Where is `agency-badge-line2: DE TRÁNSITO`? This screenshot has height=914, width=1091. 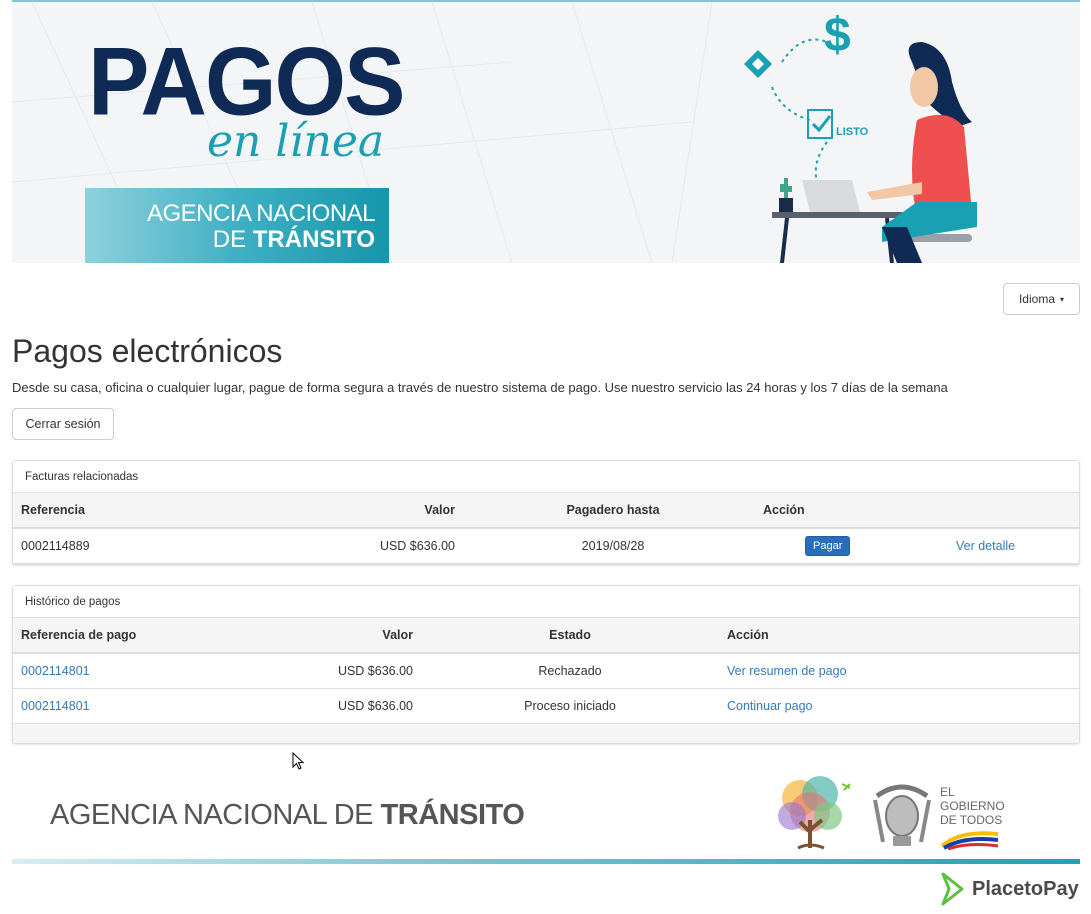
agency-badge-line2: DE TRÁNSITO is located at coordinates (294, 240).